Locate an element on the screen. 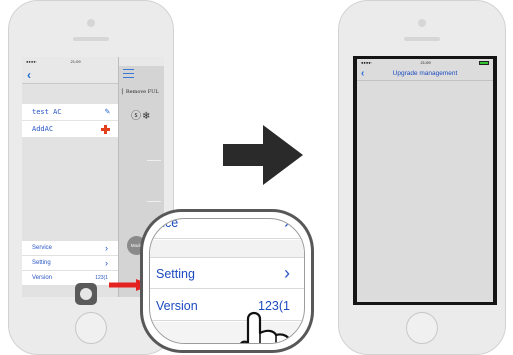 The width and height of the screenshot is (513, 355). device-row-test-ac: test AC ✎ is located at coordinates (70, 112).